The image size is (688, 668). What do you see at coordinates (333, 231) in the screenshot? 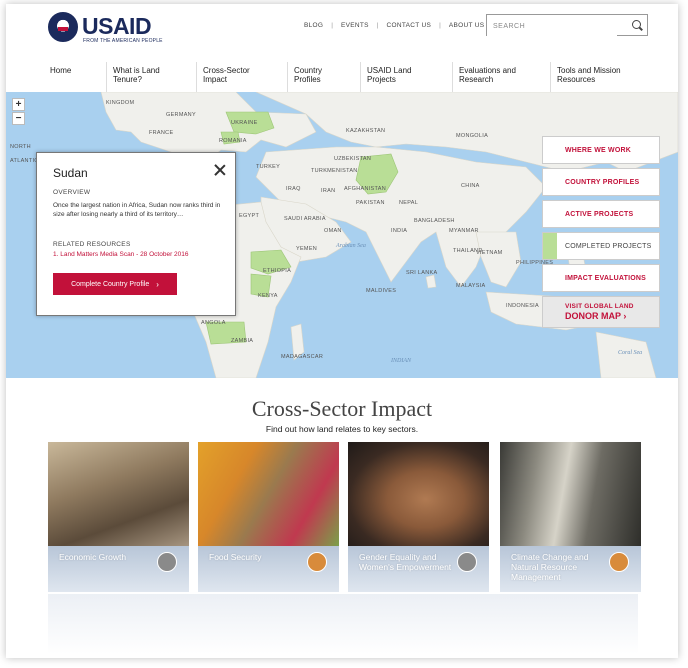
I see `map-label: OMAN` at bounding box center [333, 231].